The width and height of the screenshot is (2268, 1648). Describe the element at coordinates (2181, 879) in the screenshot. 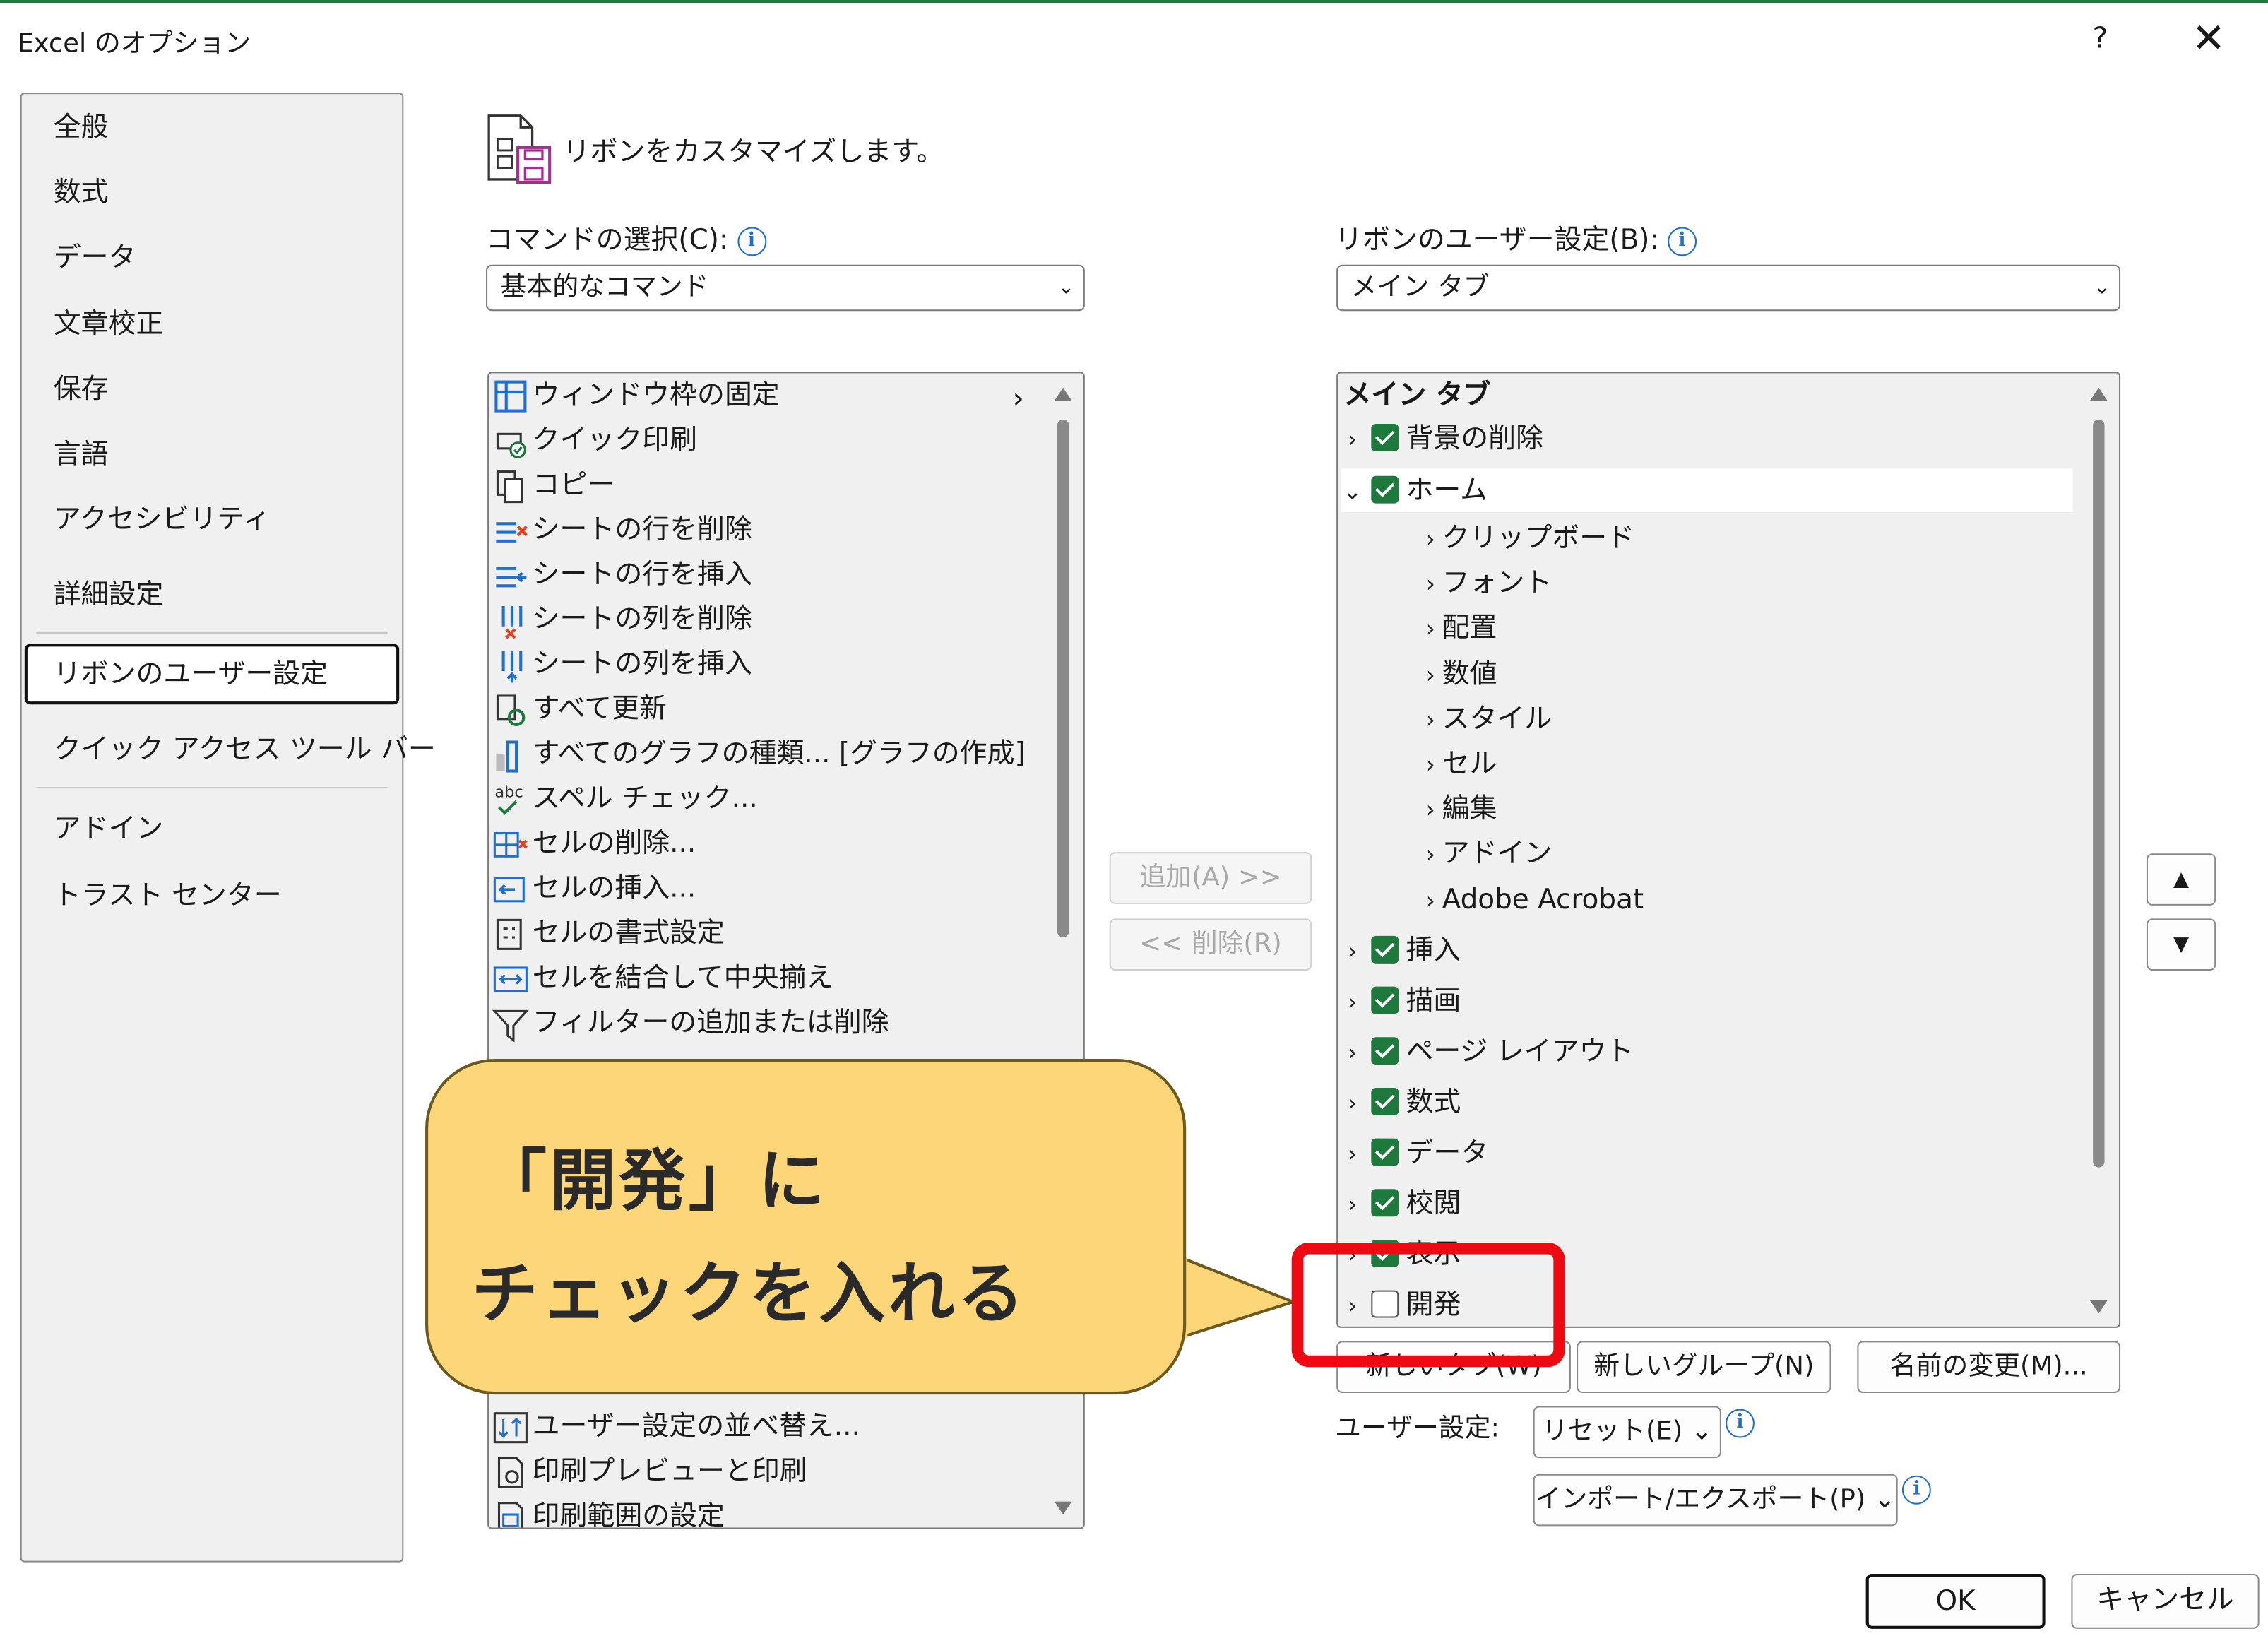

I see `move-up-button: ▲` at that location.